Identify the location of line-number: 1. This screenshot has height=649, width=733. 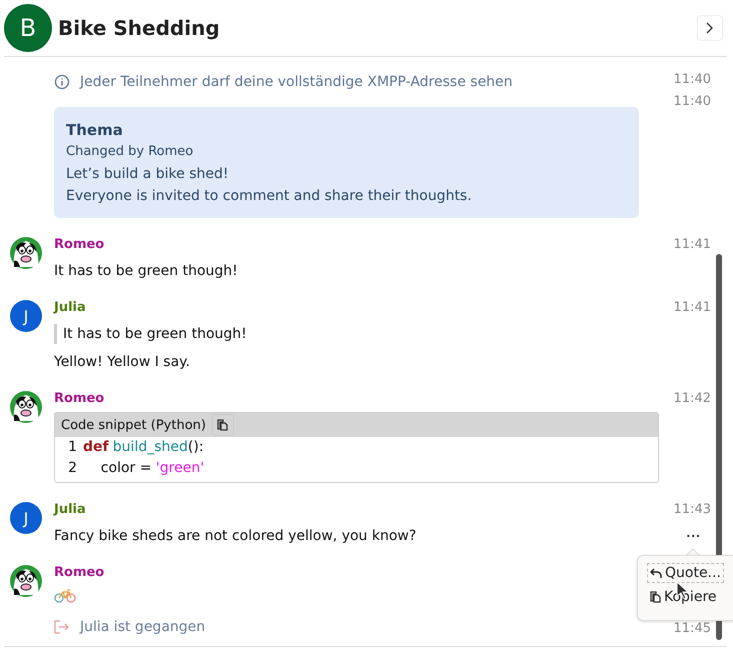
(72, 447).